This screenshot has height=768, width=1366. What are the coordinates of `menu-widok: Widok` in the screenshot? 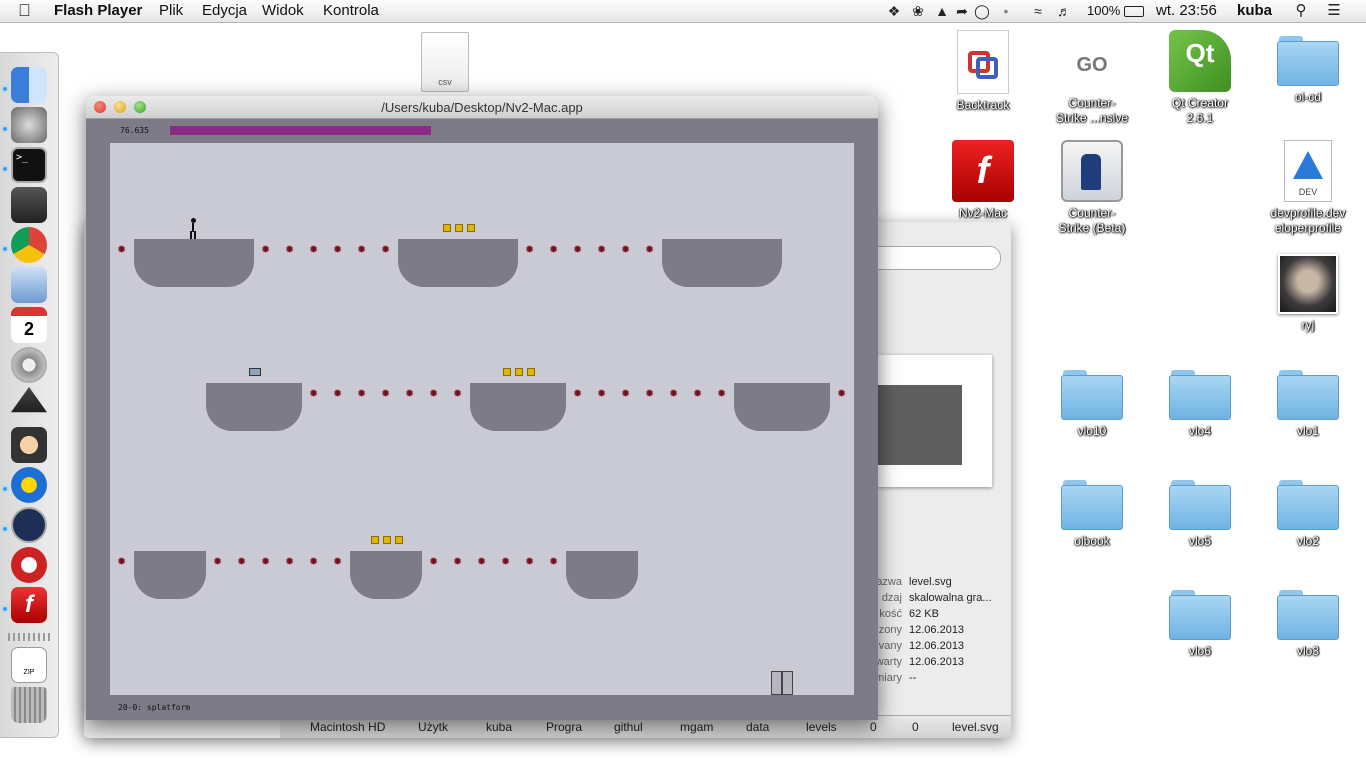 It's located at (283, 10).